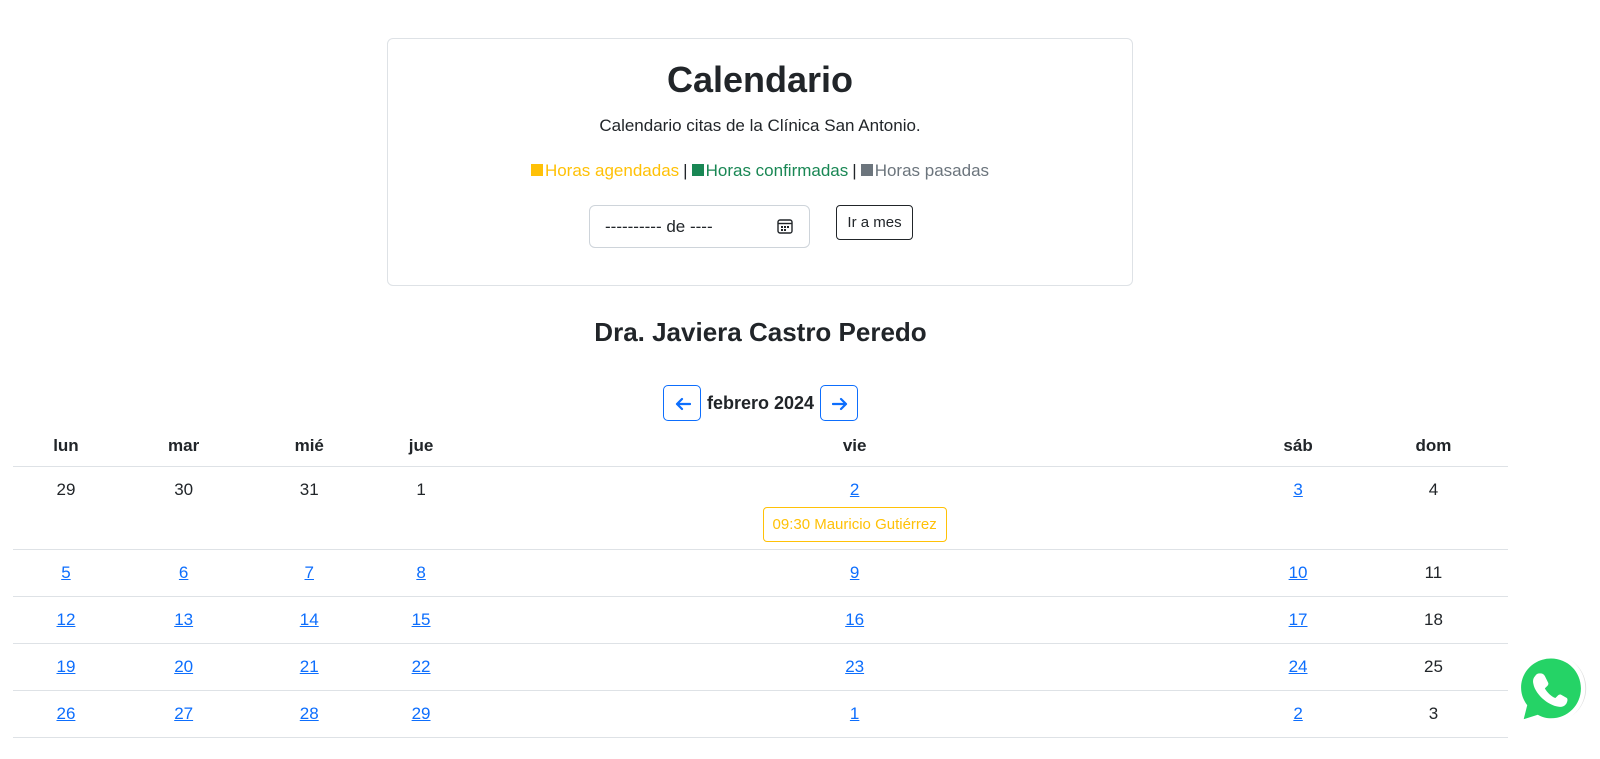  I want to click on weekday-header: jue, so click(421, 446).